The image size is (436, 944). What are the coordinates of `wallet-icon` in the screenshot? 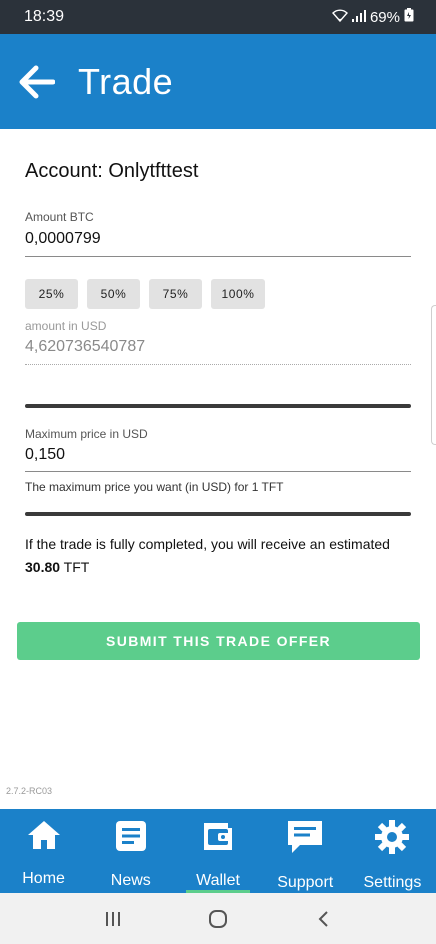 It's located at (218, 838).